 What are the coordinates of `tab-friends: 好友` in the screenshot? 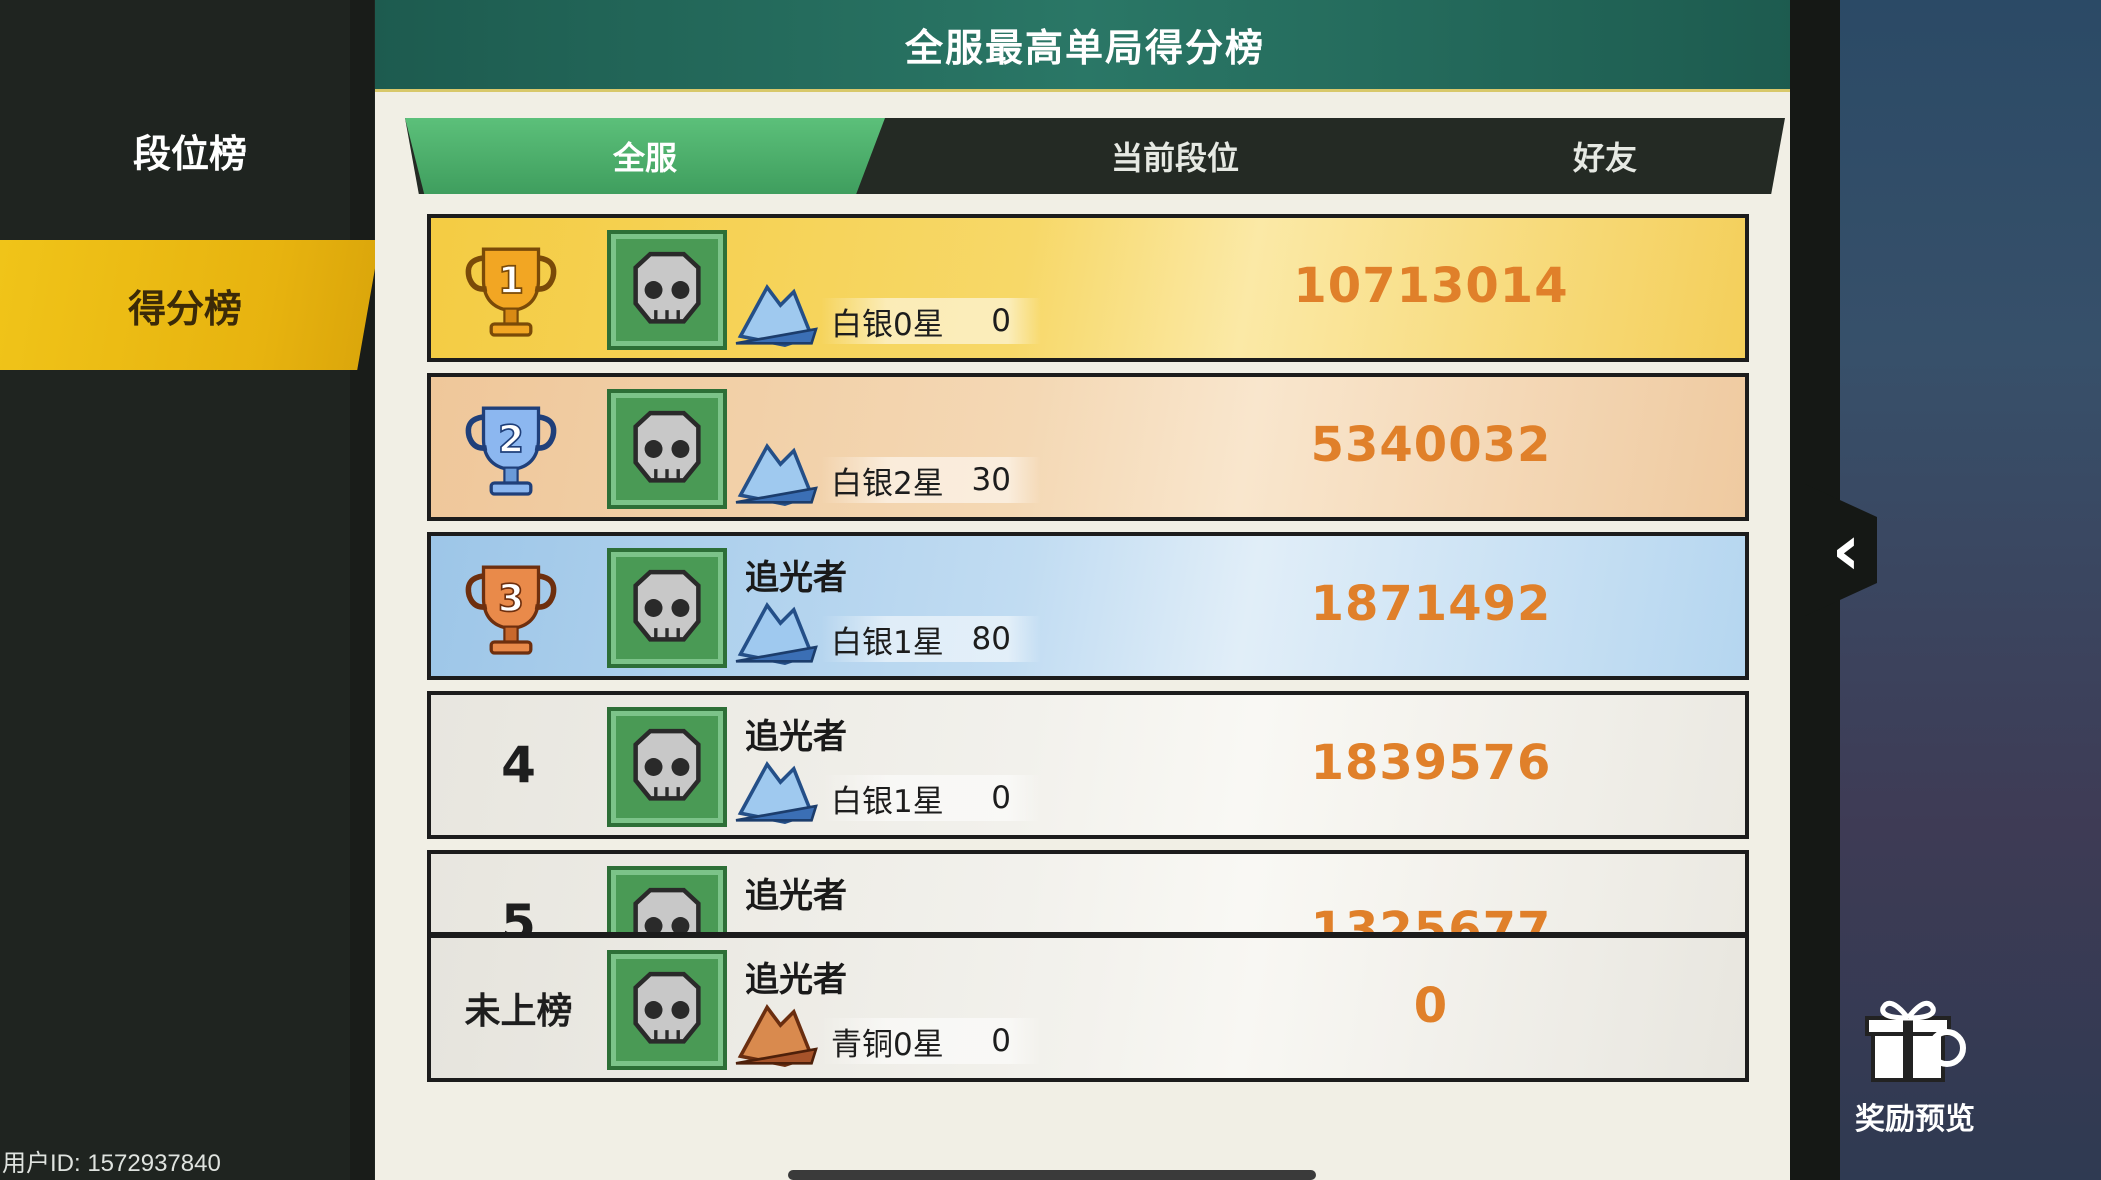 It's located at (1605, 156).